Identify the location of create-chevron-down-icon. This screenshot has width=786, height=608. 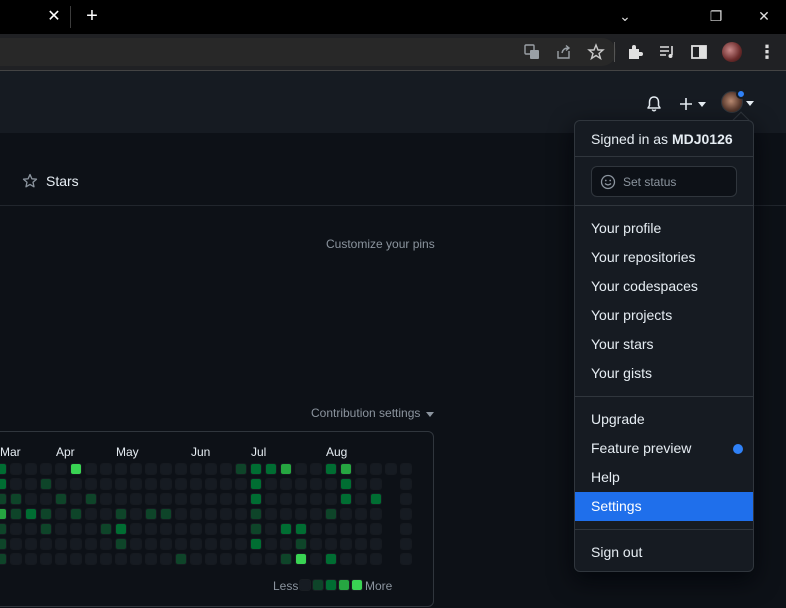
(702, 104).